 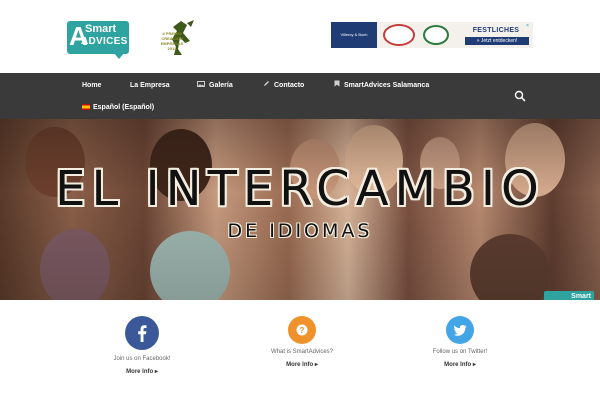 I want to click on twitter-icon, so click(x=460, y=330).